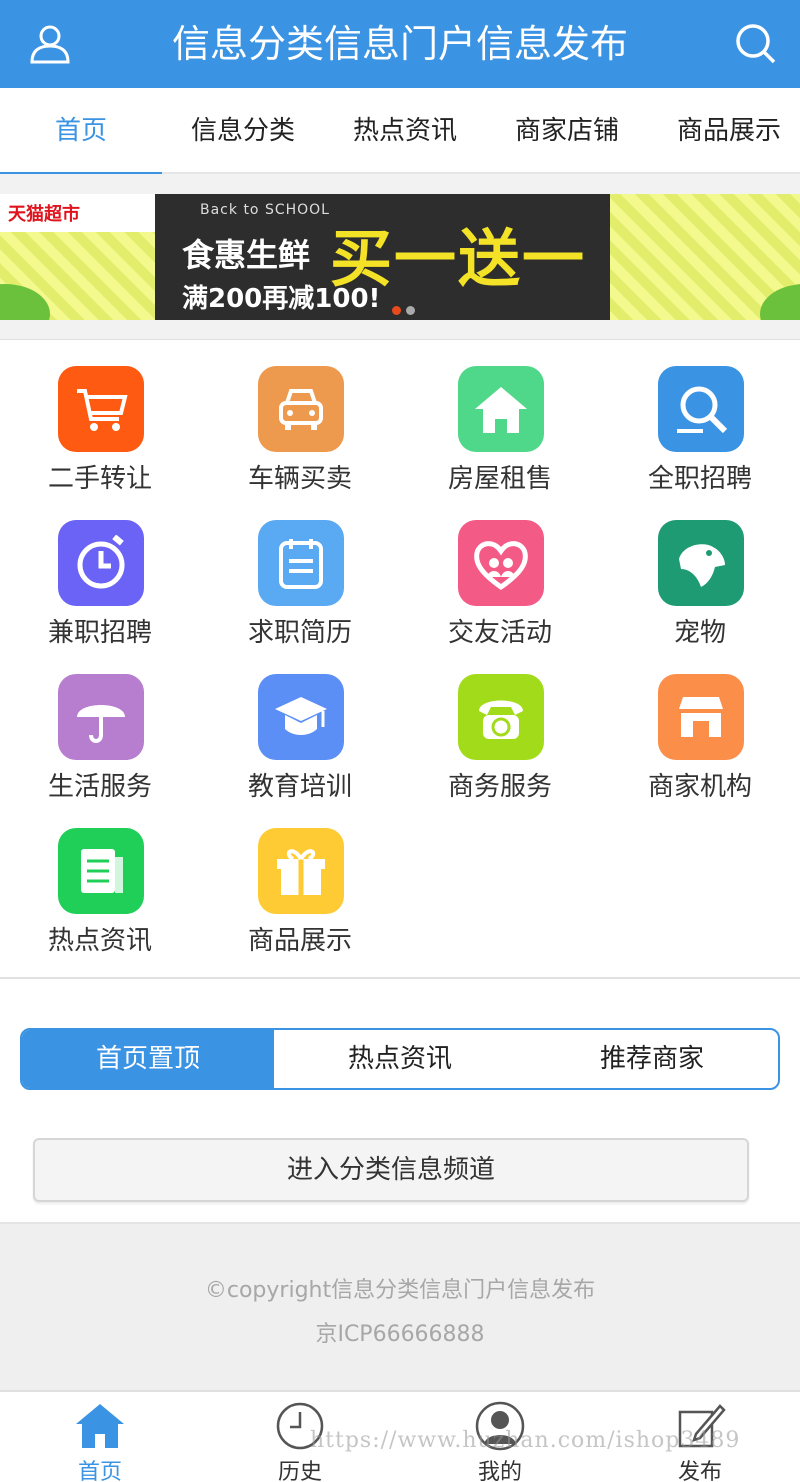 The height and width of the screenshot is (1482, 800). Describe the element at coordinates (400, 1306) in the screenshot. I see `footer: ©copyright信息分类信息门户信息发布 京ICP66666888` at that location.